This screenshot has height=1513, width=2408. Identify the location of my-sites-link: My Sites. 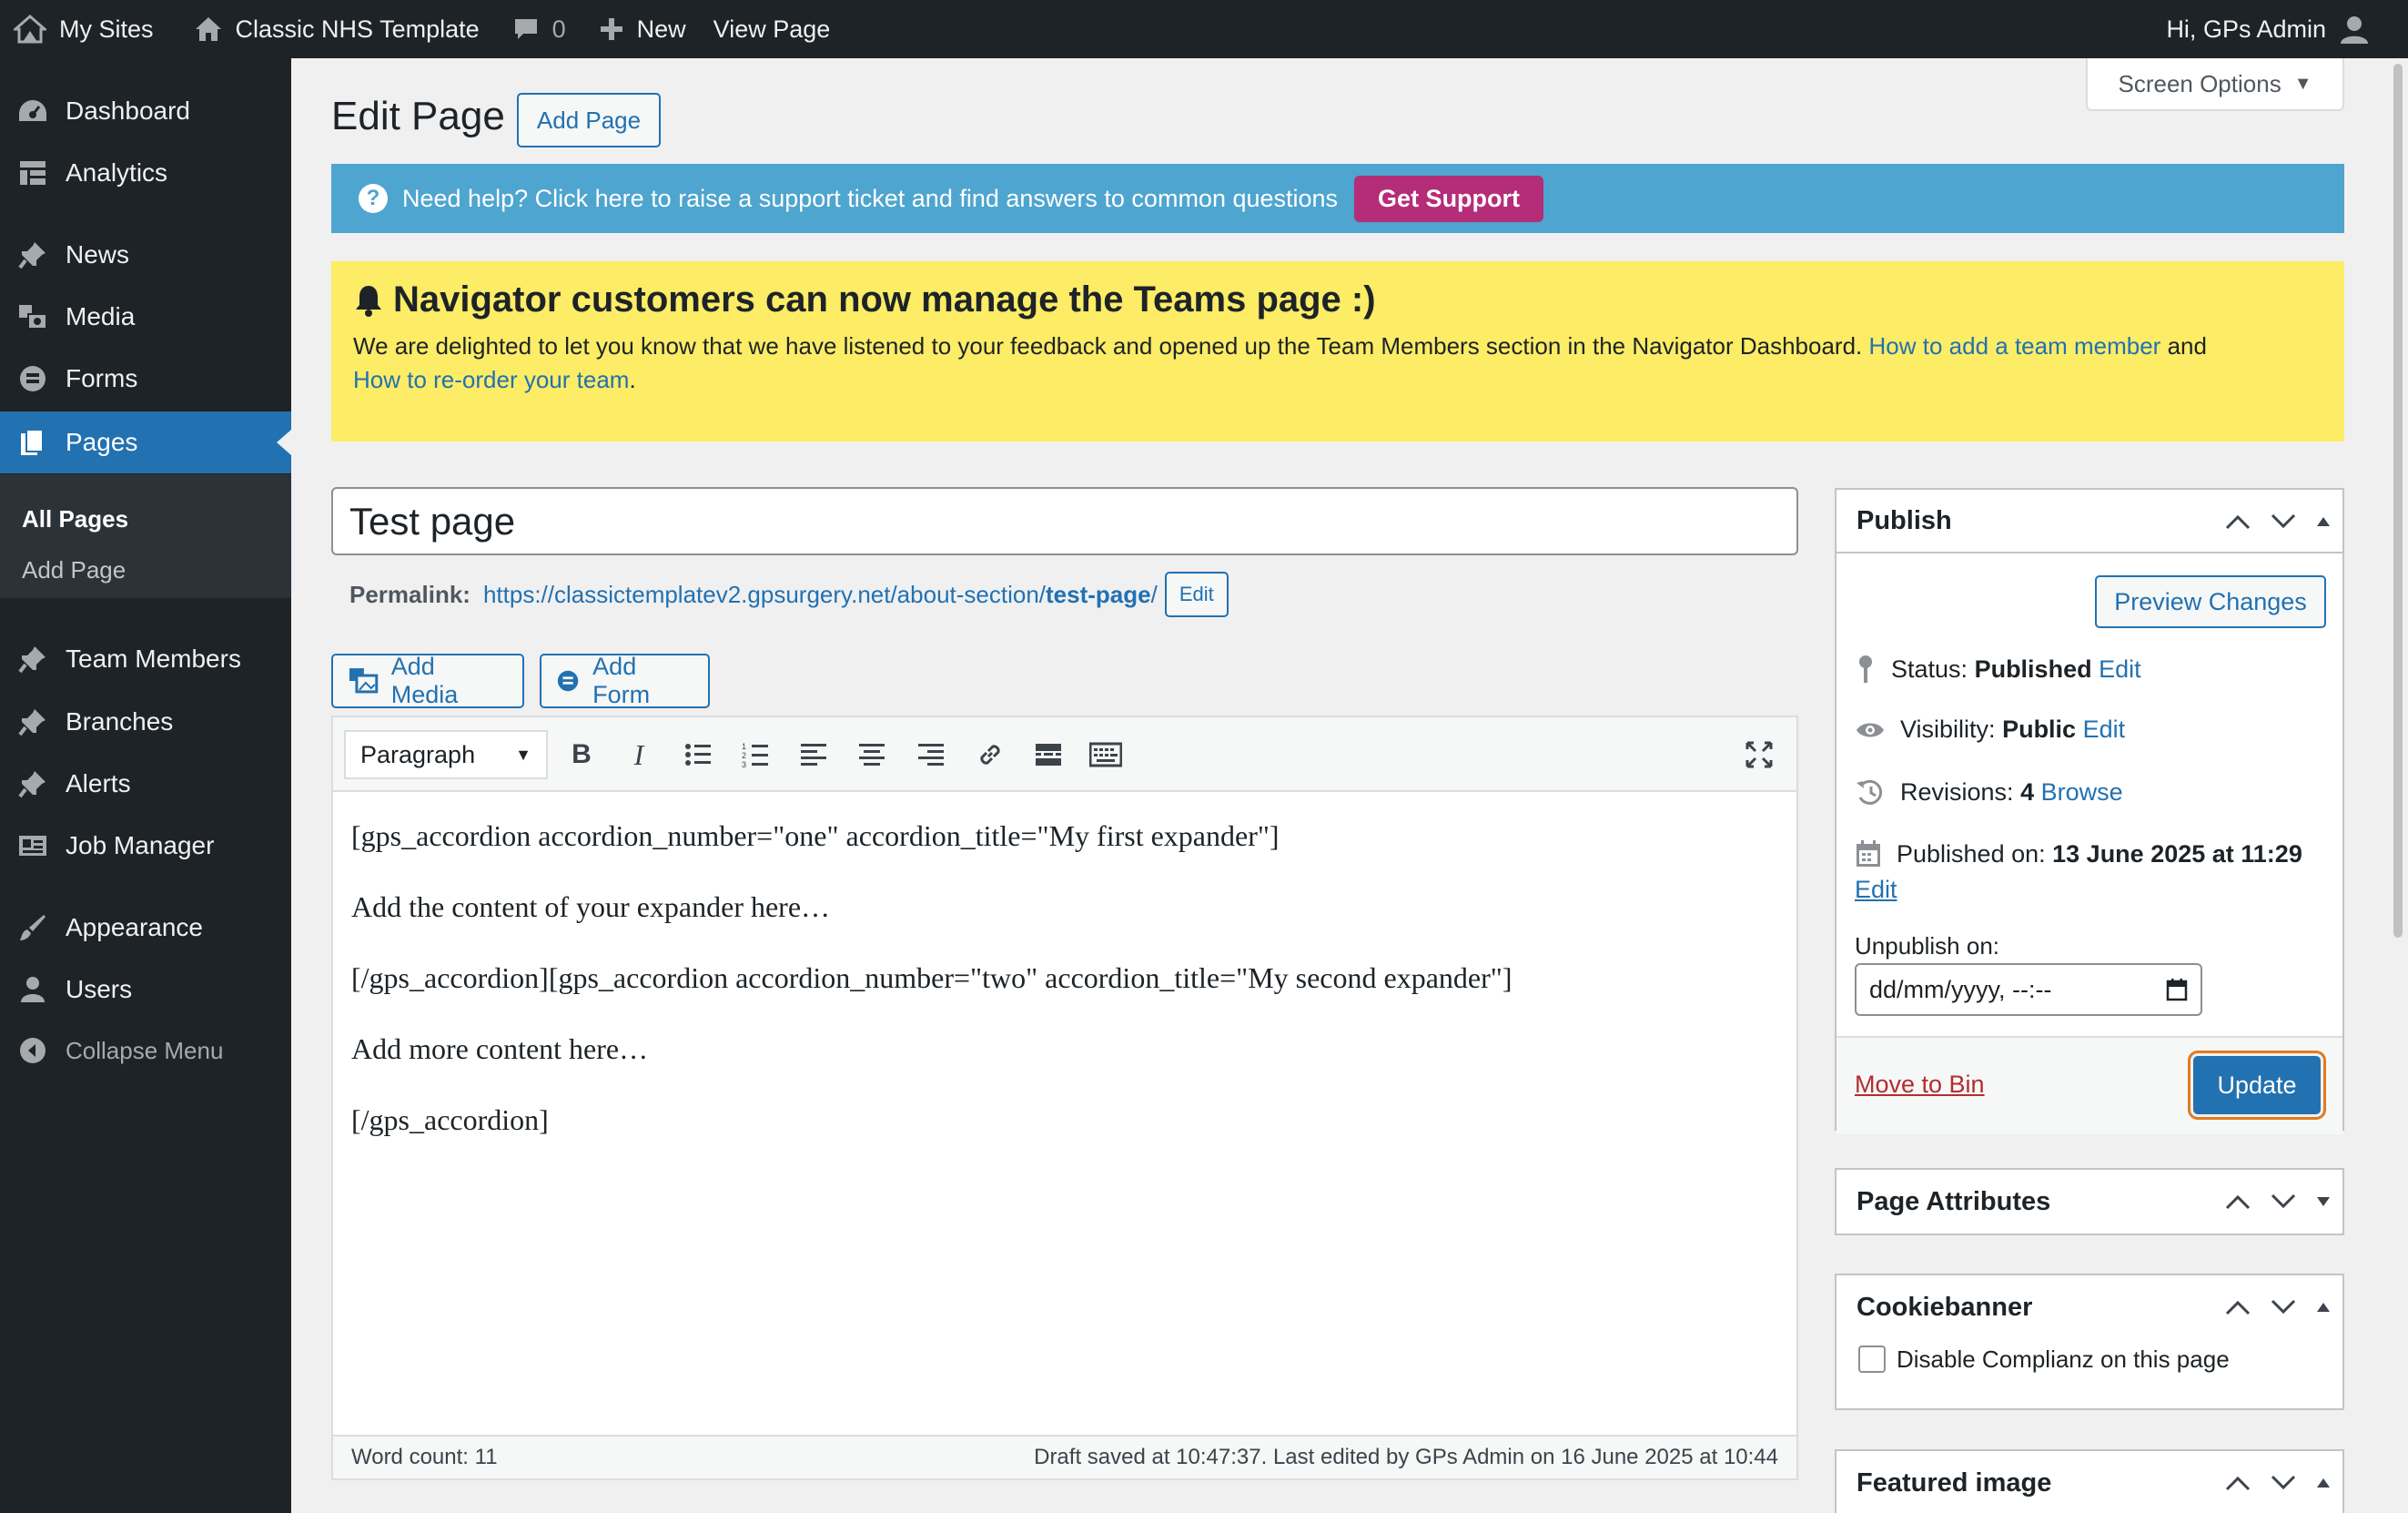
(83, 29).